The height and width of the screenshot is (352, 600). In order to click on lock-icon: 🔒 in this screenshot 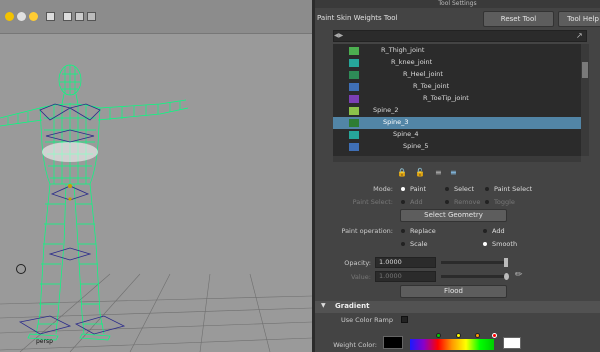, I will do `click(402, 172)`.